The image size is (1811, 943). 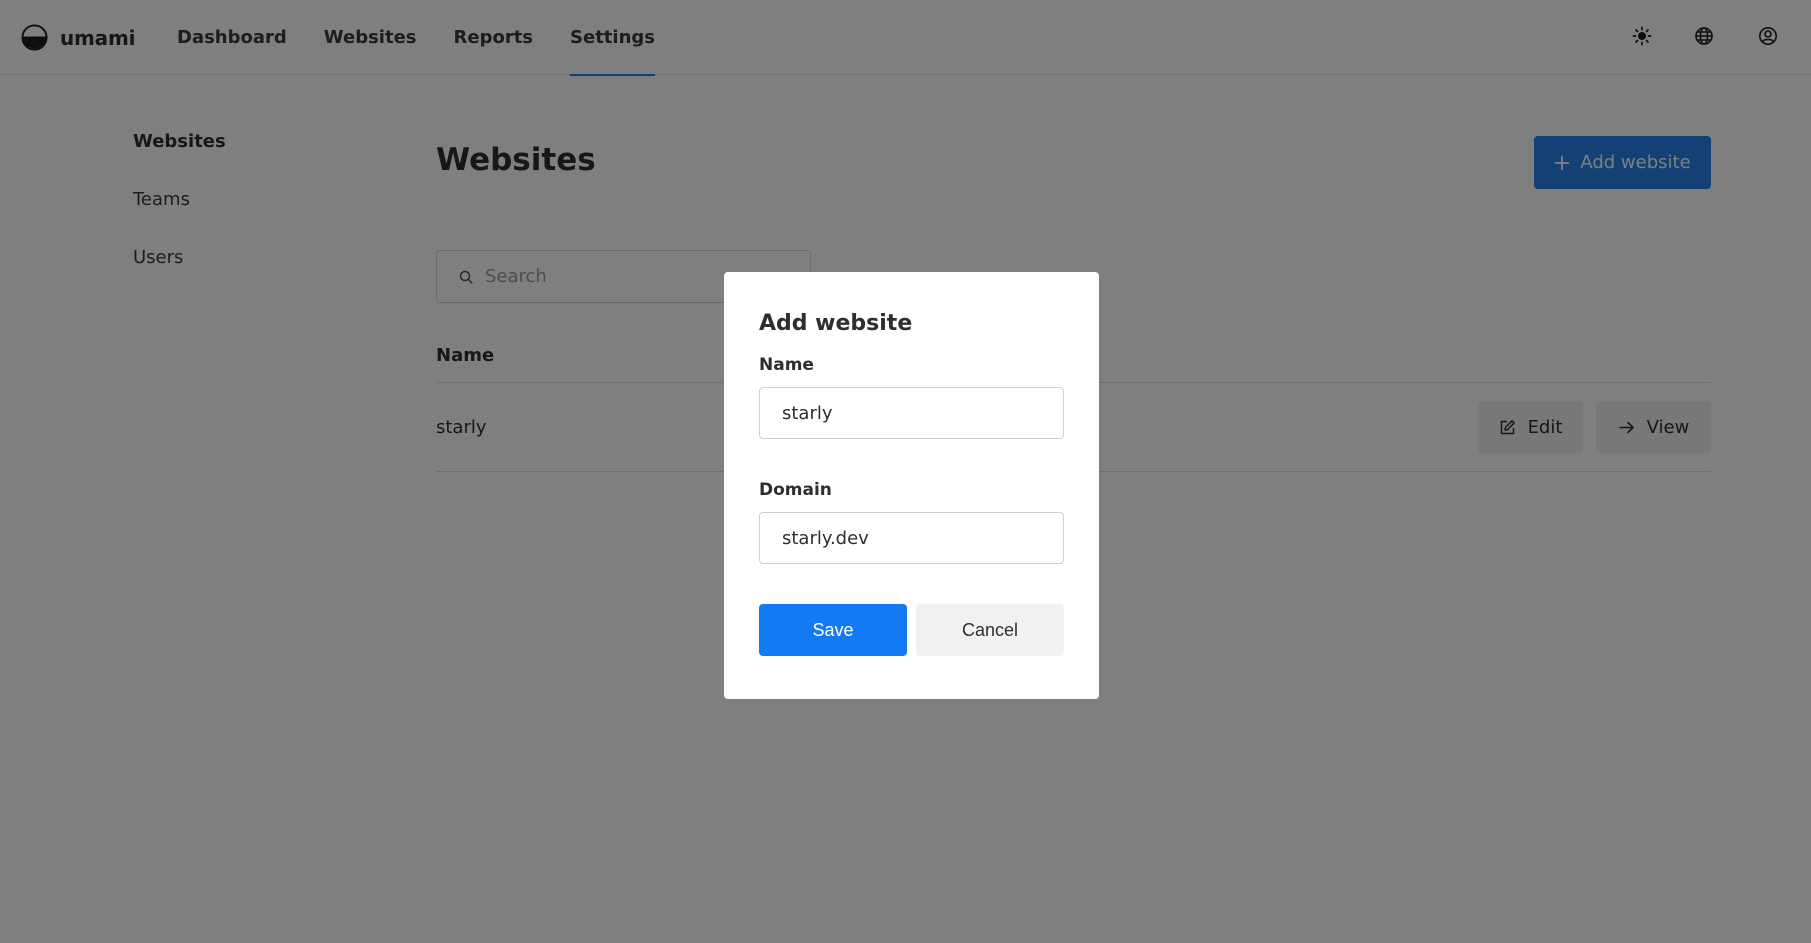 I want to click on name-label: Name, so click(x=786, y=365).